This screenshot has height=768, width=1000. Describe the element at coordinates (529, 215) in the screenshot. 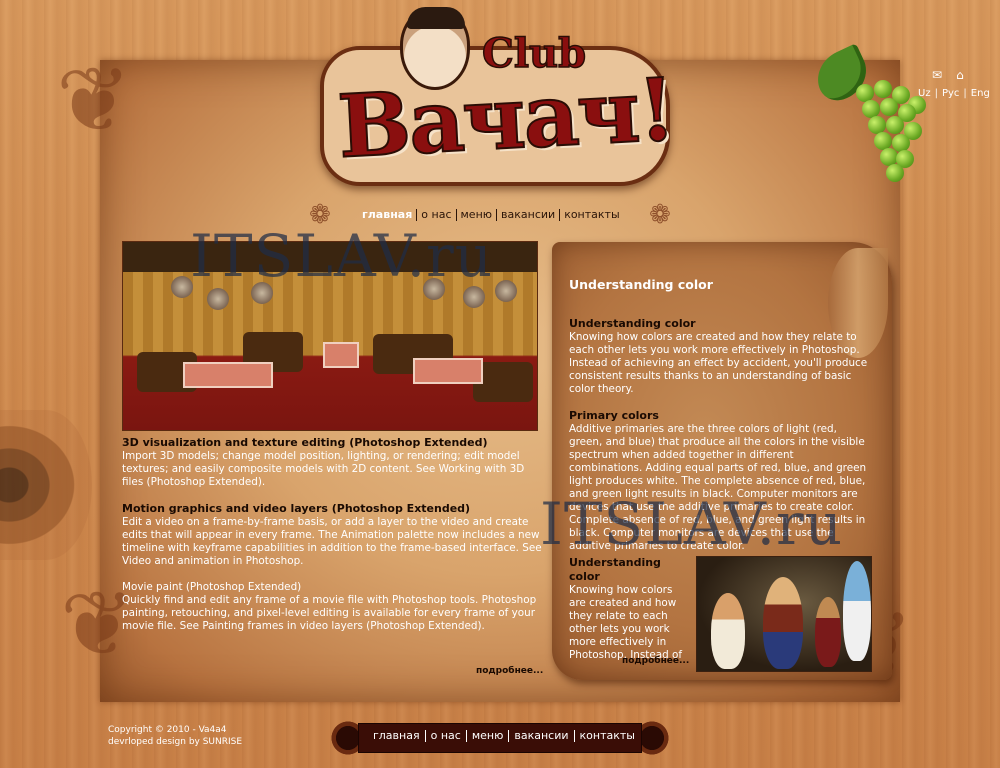

I see `nav-item-vacancies: вакансии` at that location.